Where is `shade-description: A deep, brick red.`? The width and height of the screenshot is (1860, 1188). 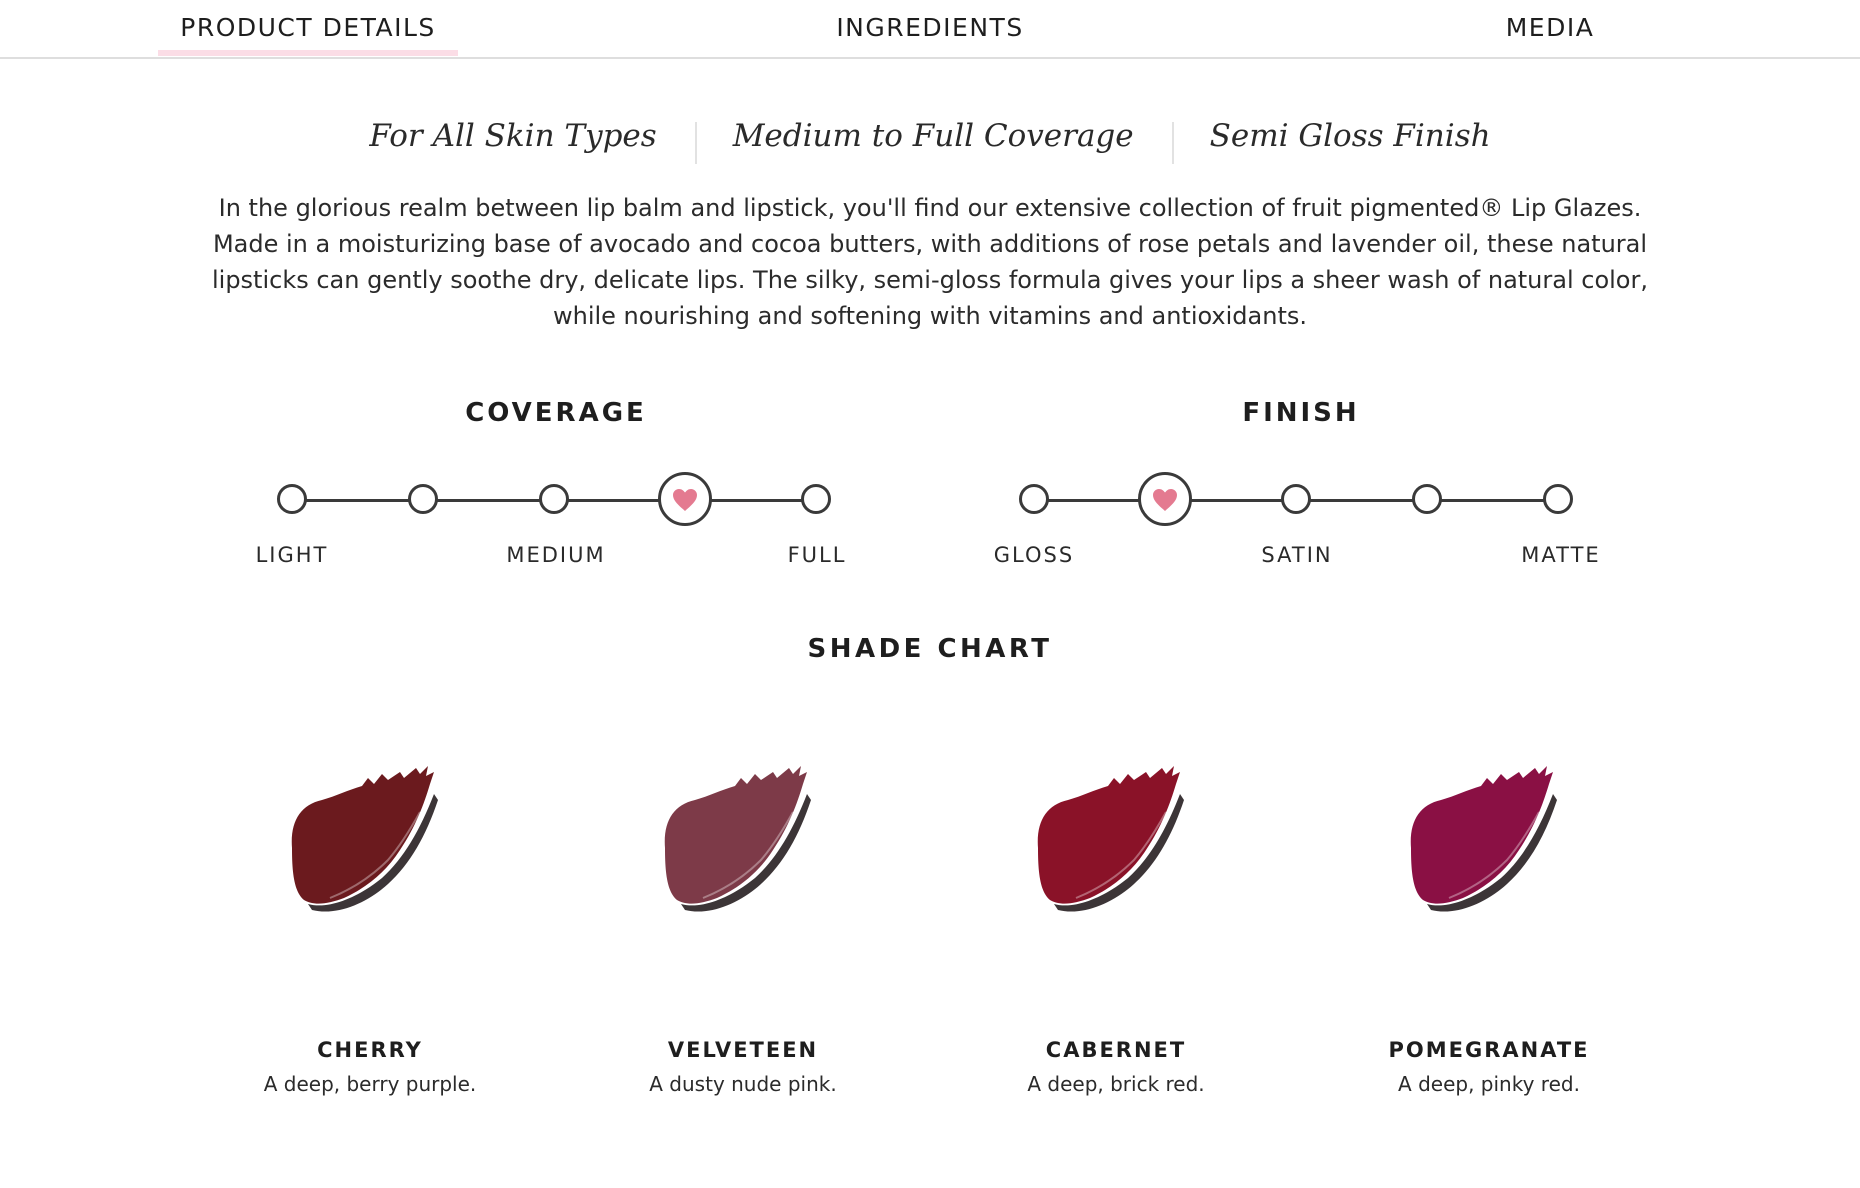
shade-description: A deep, brick red. is located at coordinates (1116, 1084).